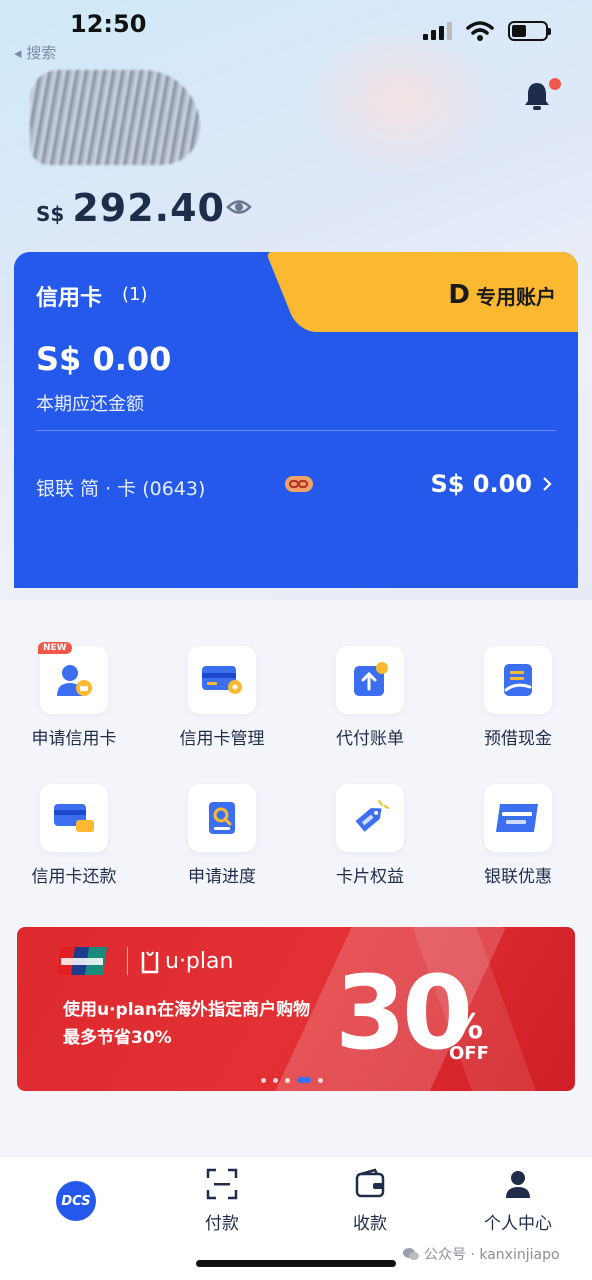 This screenshot has width=592, height=1280. What do you see at coordinates (222, 818) in the screenshot?
I see `progress-doc-icon` at bounding box center [222, 818].